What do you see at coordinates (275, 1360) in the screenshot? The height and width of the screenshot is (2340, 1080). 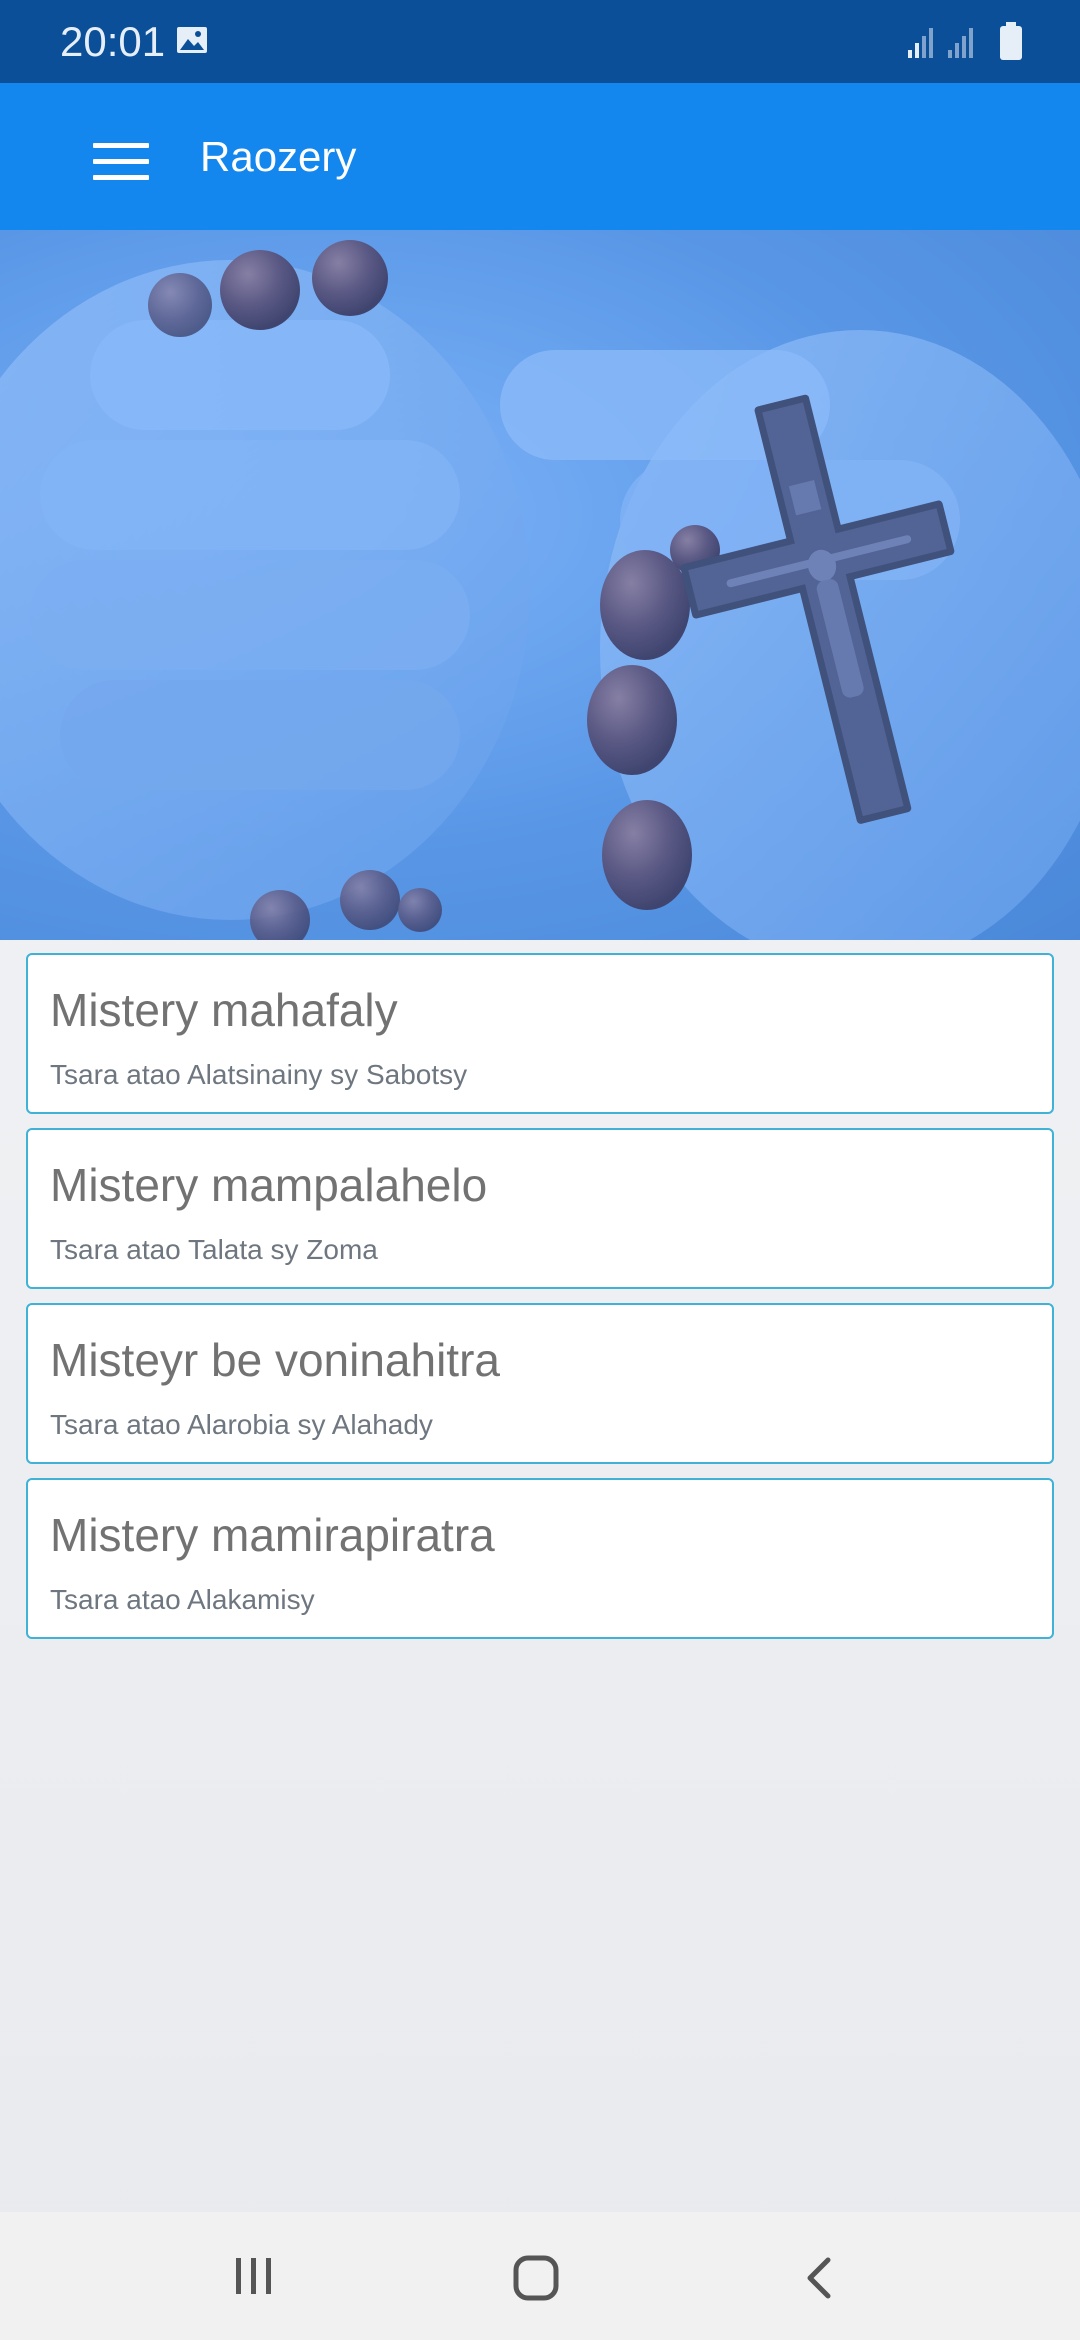 I see `list-item-title: Misteyr be voninahitra` at bounding box center [275, 1360].